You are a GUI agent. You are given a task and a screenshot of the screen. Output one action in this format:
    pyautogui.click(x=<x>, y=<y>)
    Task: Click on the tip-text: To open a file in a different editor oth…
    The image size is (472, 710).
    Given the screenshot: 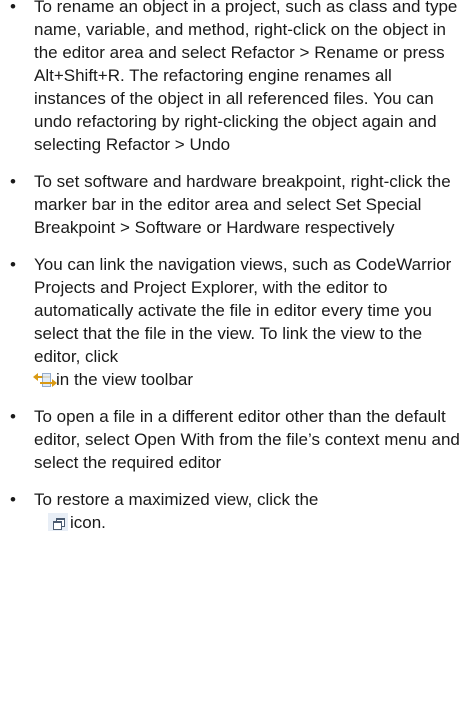 What is the action you would take?
    pyautogui.click(x=247, y=439)
    